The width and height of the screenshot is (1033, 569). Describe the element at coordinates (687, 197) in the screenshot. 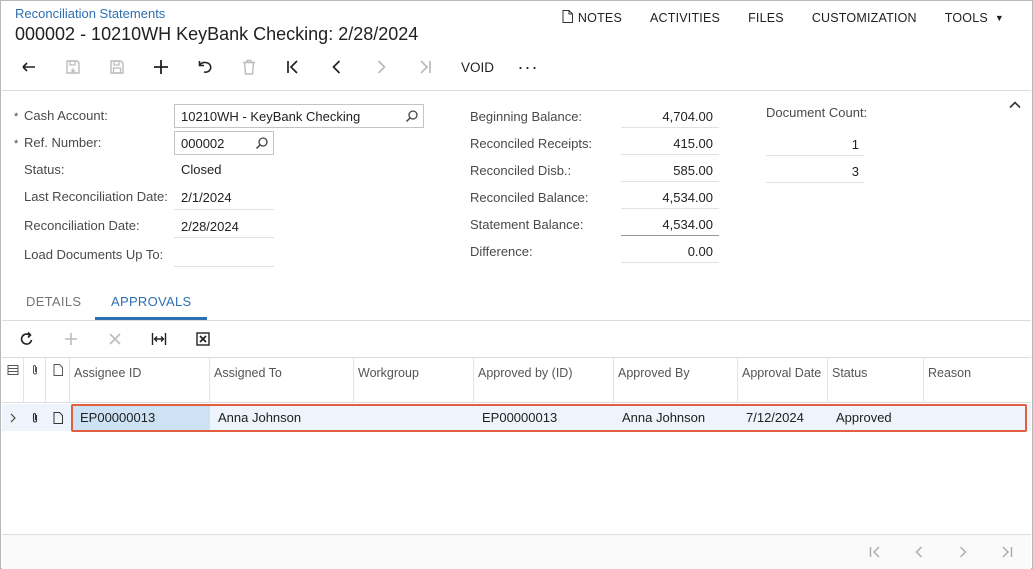

I see `reconciled-balance-value: 4,534.00` at that location.